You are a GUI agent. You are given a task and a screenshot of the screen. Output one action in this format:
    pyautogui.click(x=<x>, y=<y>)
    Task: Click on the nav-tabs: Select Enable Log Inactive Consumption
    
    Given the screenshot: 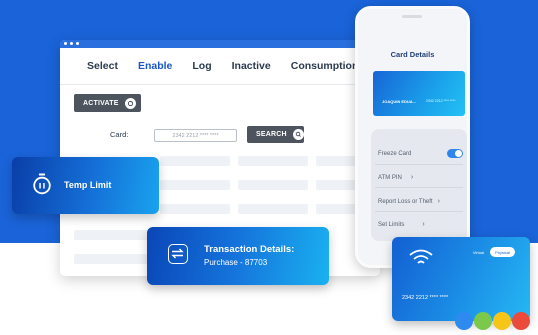 What is the action you would take?
    pyautogui.click(x=222, y=66)
    